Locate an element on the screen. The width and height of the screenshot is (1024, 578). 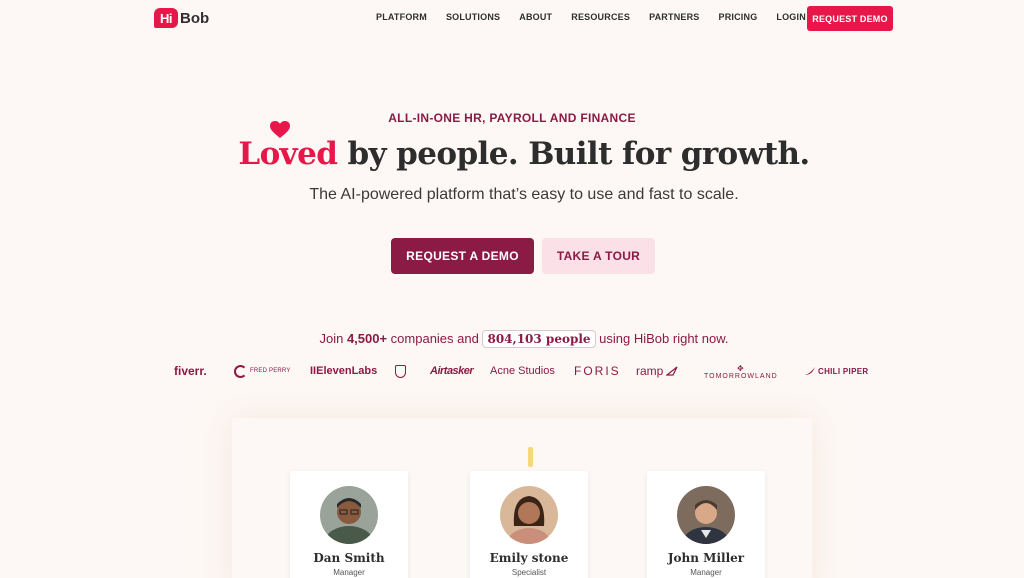
employee-role: Specialist is located at coordinates (529, 572).